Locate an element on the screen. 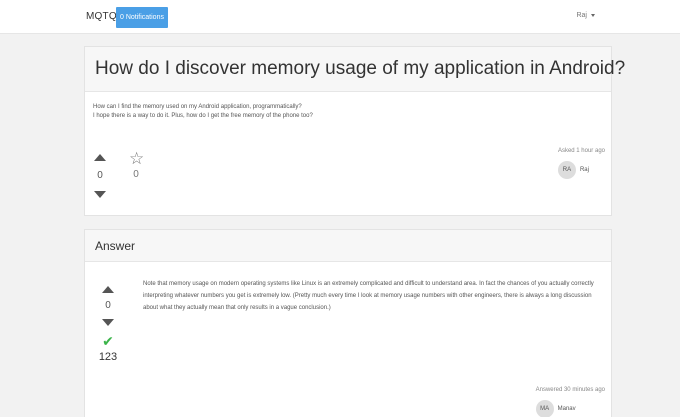 The width and height of the screenshot is (680, 417). answer-meta: Answered 30 minutes ago MA Manav is located at coordinates (570, 402).